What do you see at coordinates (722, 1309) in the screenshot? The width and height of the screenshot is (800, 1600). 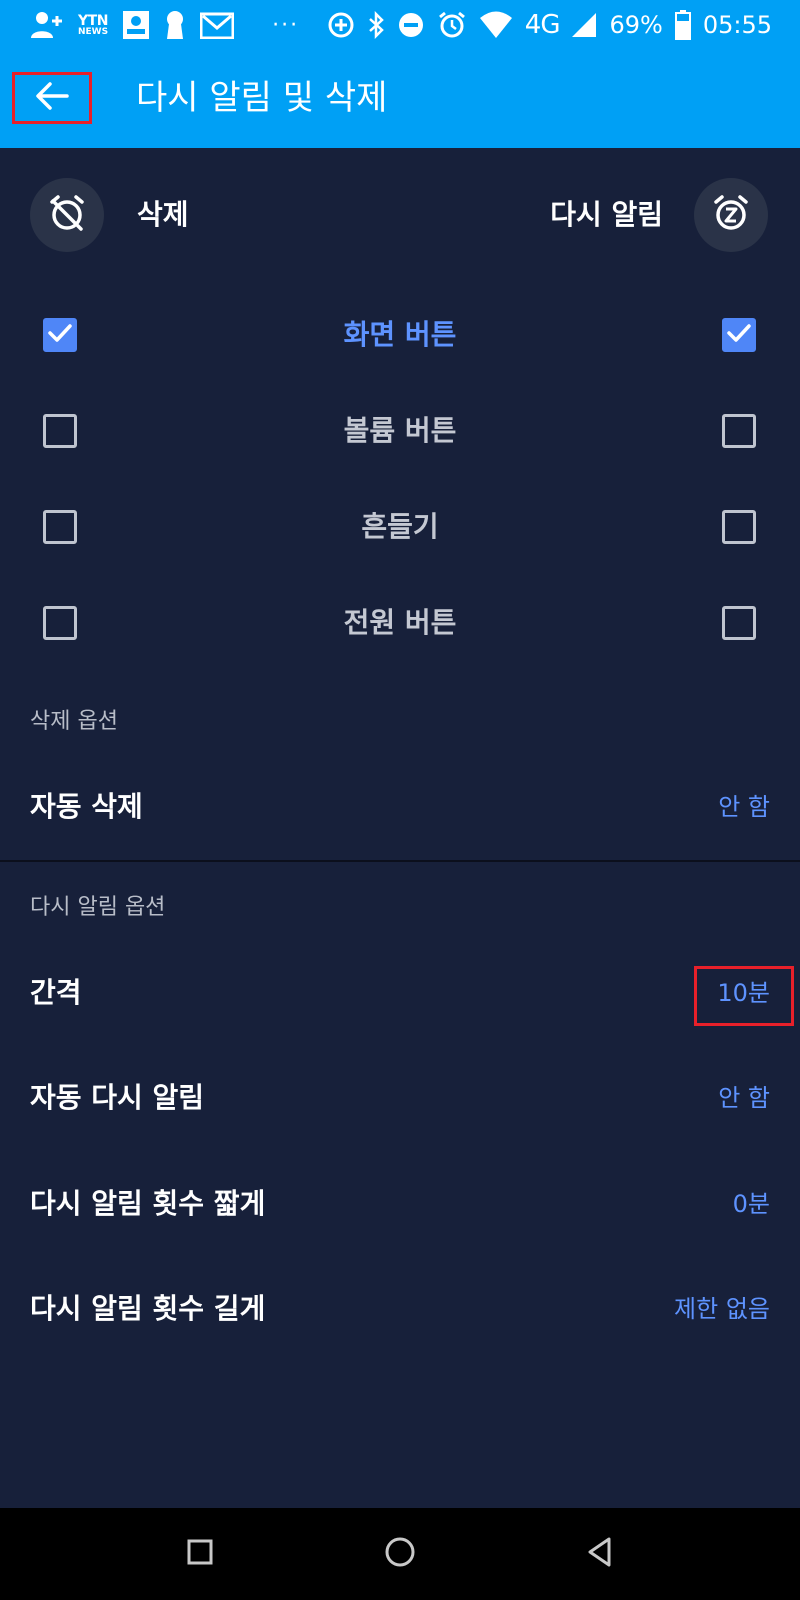 I see `lengthen-snooze-value: 제한 없음` at bounding box center [722, 1309].